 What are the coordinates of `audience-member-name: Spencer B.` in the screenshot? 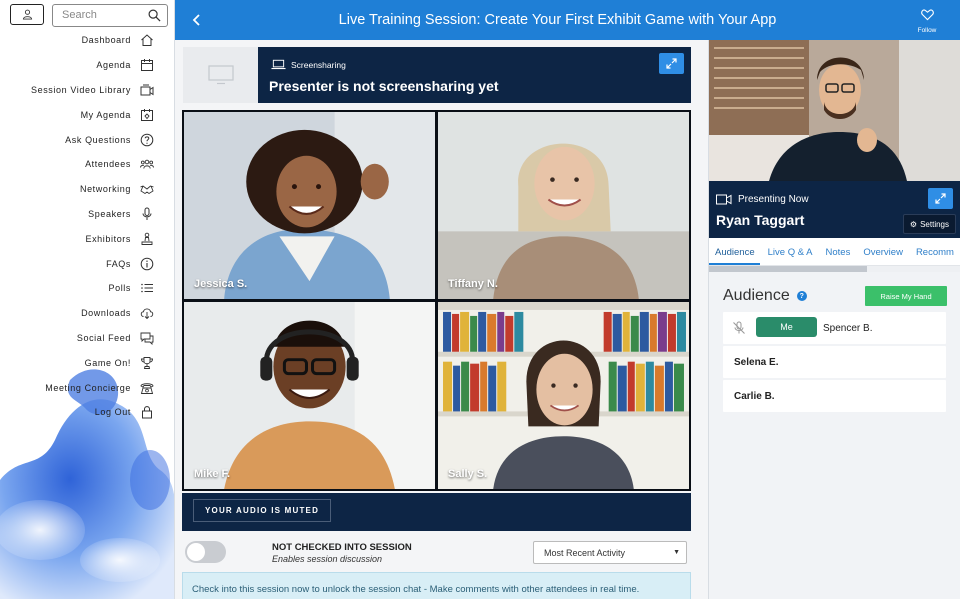 It's located at (848, 328).